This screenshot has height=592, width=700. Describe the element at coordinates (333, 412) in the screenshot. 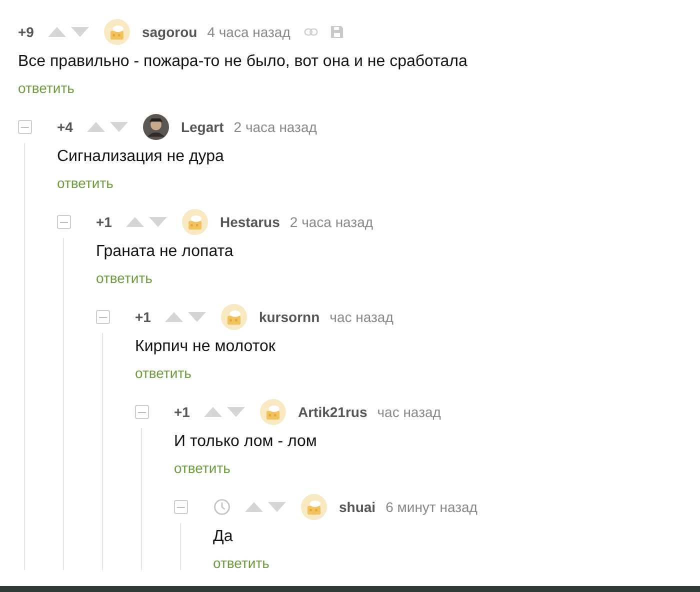

I see `author-name: Artik21rus` at that location.